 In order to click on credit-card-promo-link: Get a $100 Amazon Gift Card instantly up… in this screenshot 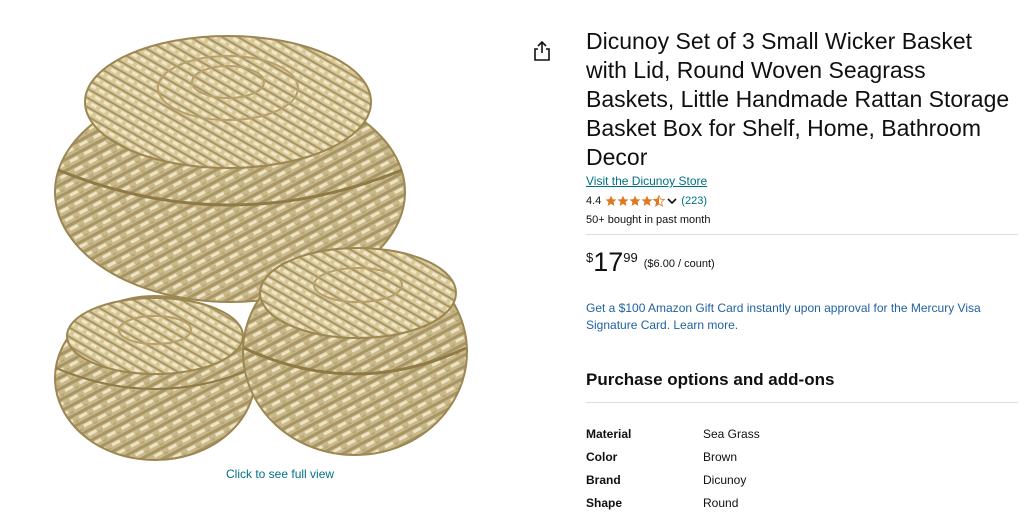, I will do `click(802, 317)`.